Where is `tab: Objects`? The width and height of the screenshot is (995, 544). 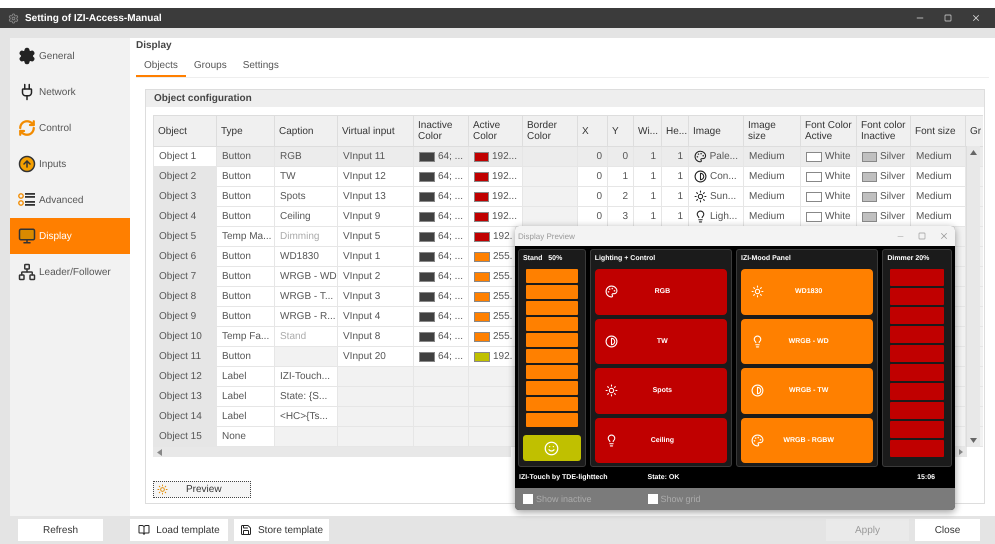
tab: Objects is located at coordinates (161, 67).